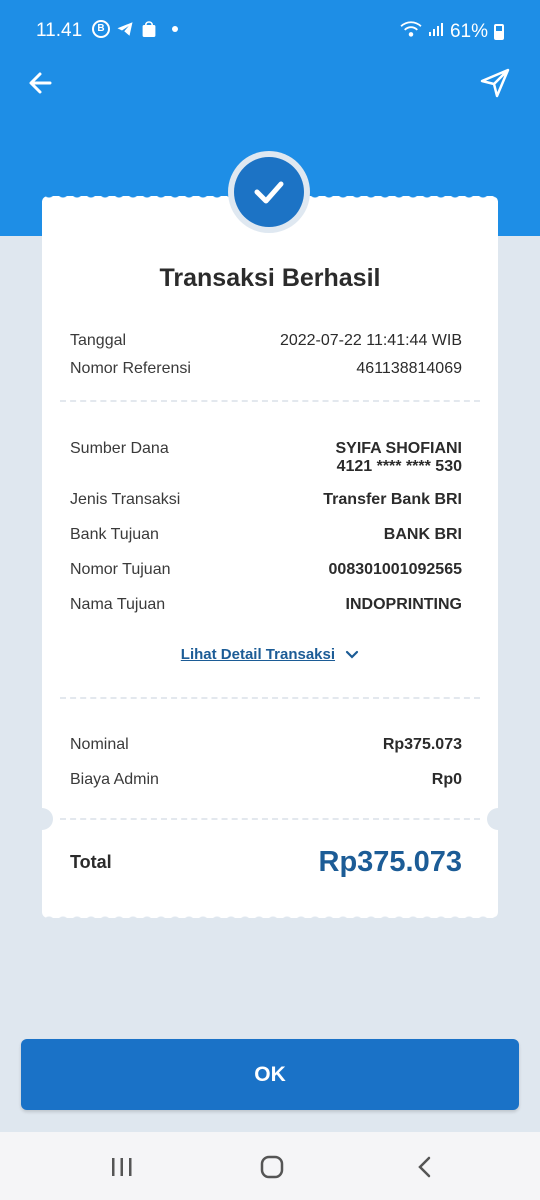 The image size is (540, 1200). What do you see at coordinates (125, 29) in the screenshot?
I see `telegram-icon` at bounding box center [125, 29].